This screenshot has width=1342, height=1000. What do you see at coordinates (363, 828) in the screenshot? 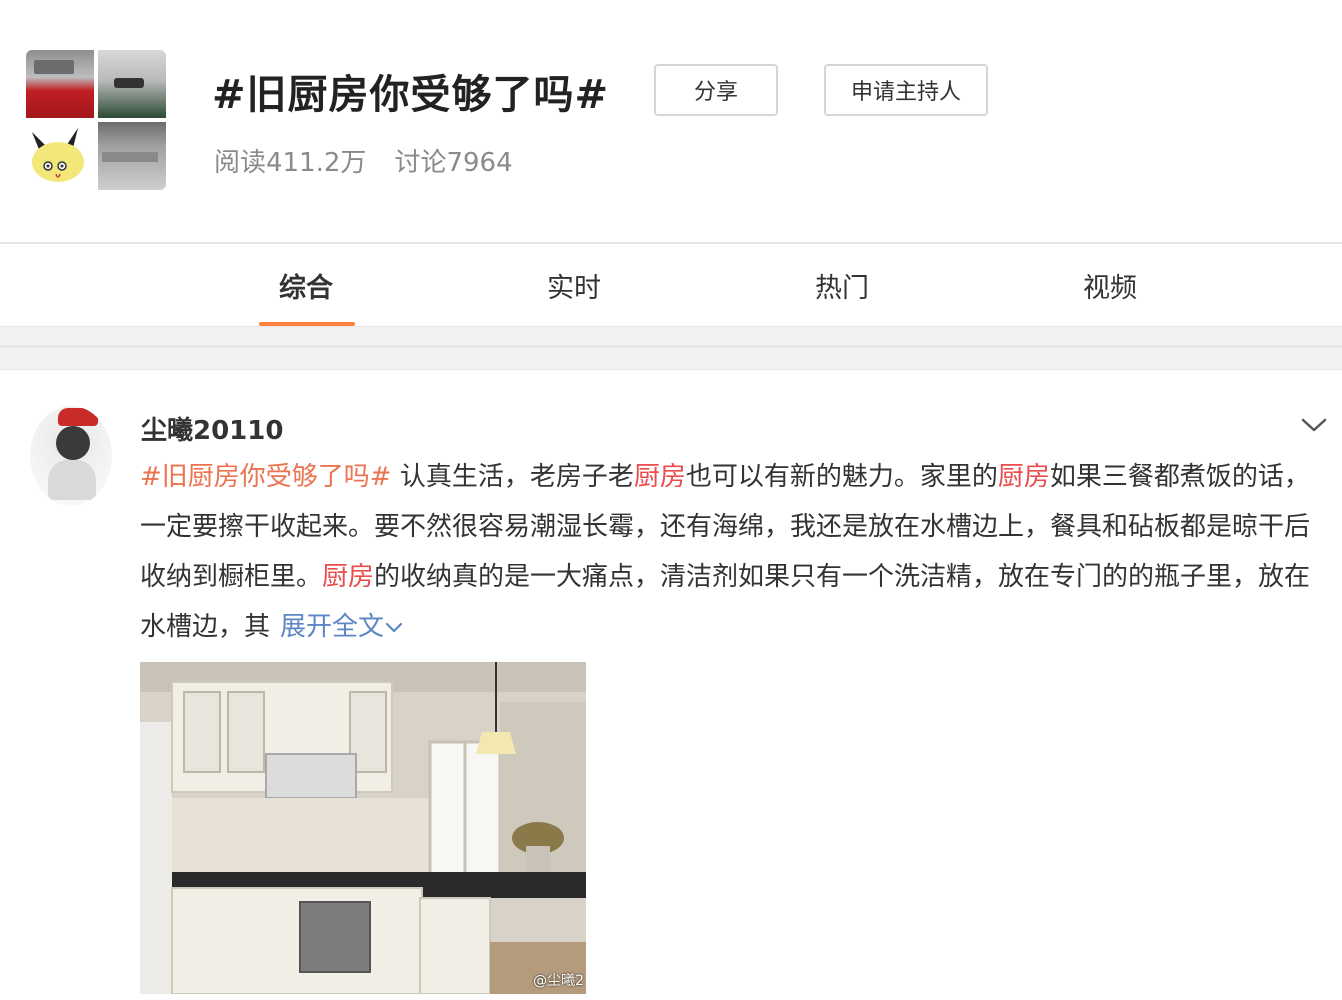
I see `post-image: @尘曦2` at bounding box center [363, 828].